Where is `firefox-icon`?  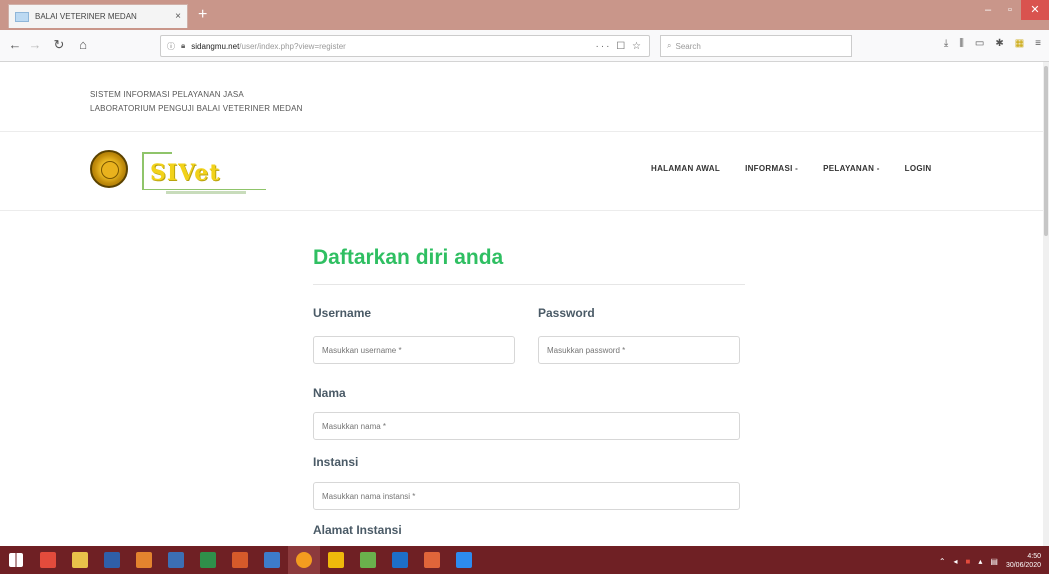 firefox-icon is located at coordinates (304, 560).